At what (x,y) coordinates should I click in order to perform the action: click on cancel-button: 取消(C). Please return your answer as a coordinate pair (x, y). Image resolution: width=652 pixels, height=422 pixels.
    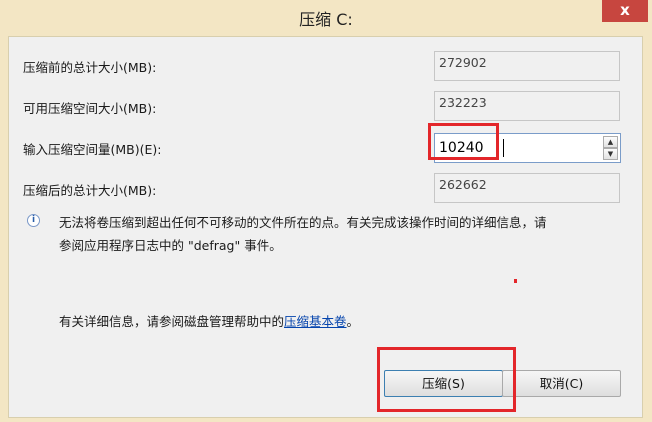
    Looking at the image, I should click on (561, 383).